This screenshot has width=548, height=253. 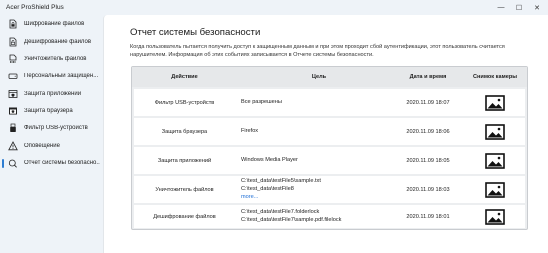 I want to click on file-lock-icon, so click(x=13, y=24).